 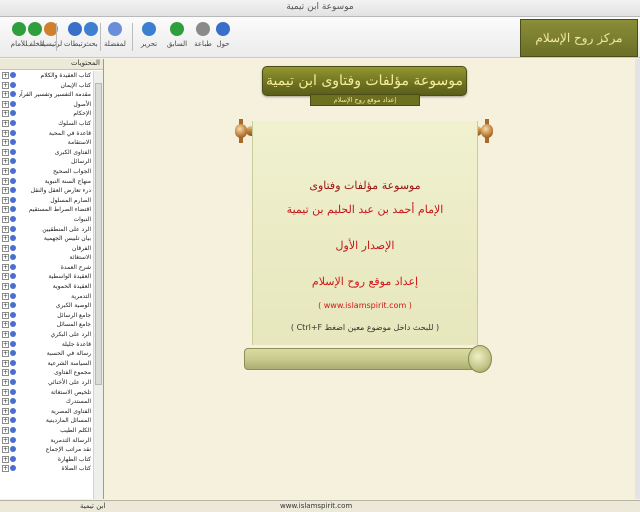 What do you see at coordinates (177, 37) in the screenshot?
I see `toolbar-button-history: السابق` at bounding box center [177, 37].